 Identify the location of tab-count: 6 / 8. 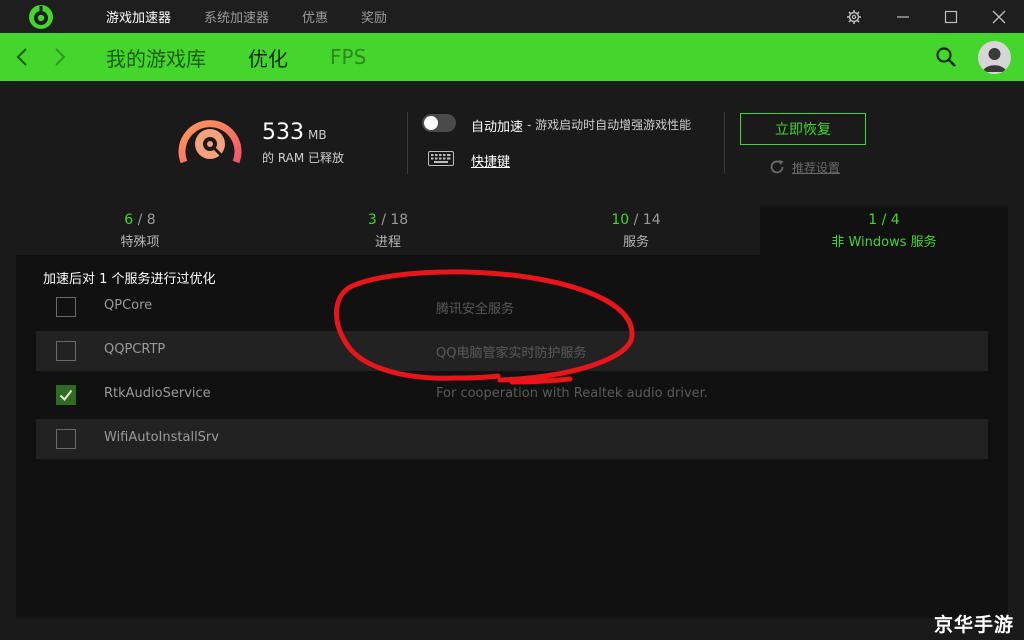
(140, 220).